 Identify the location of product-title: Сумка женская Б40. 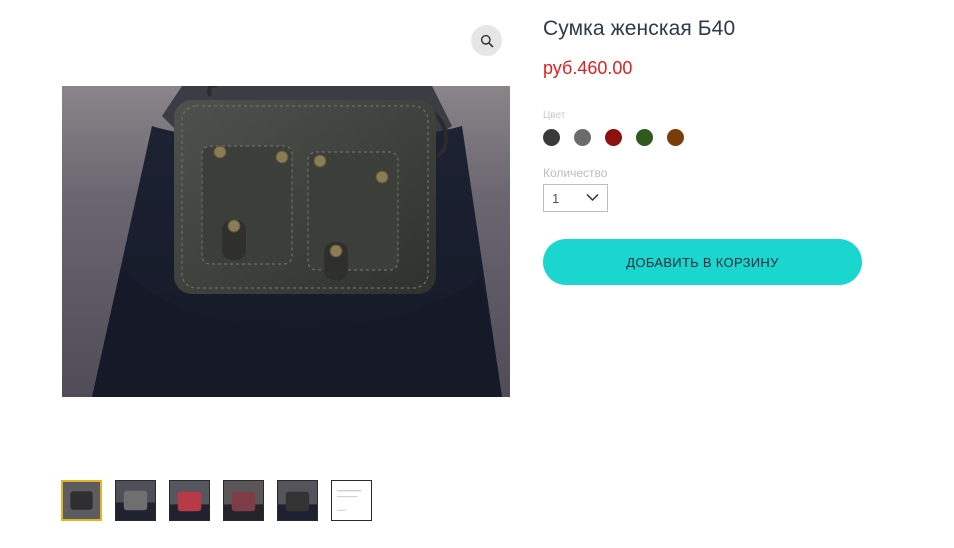
(639, 28).